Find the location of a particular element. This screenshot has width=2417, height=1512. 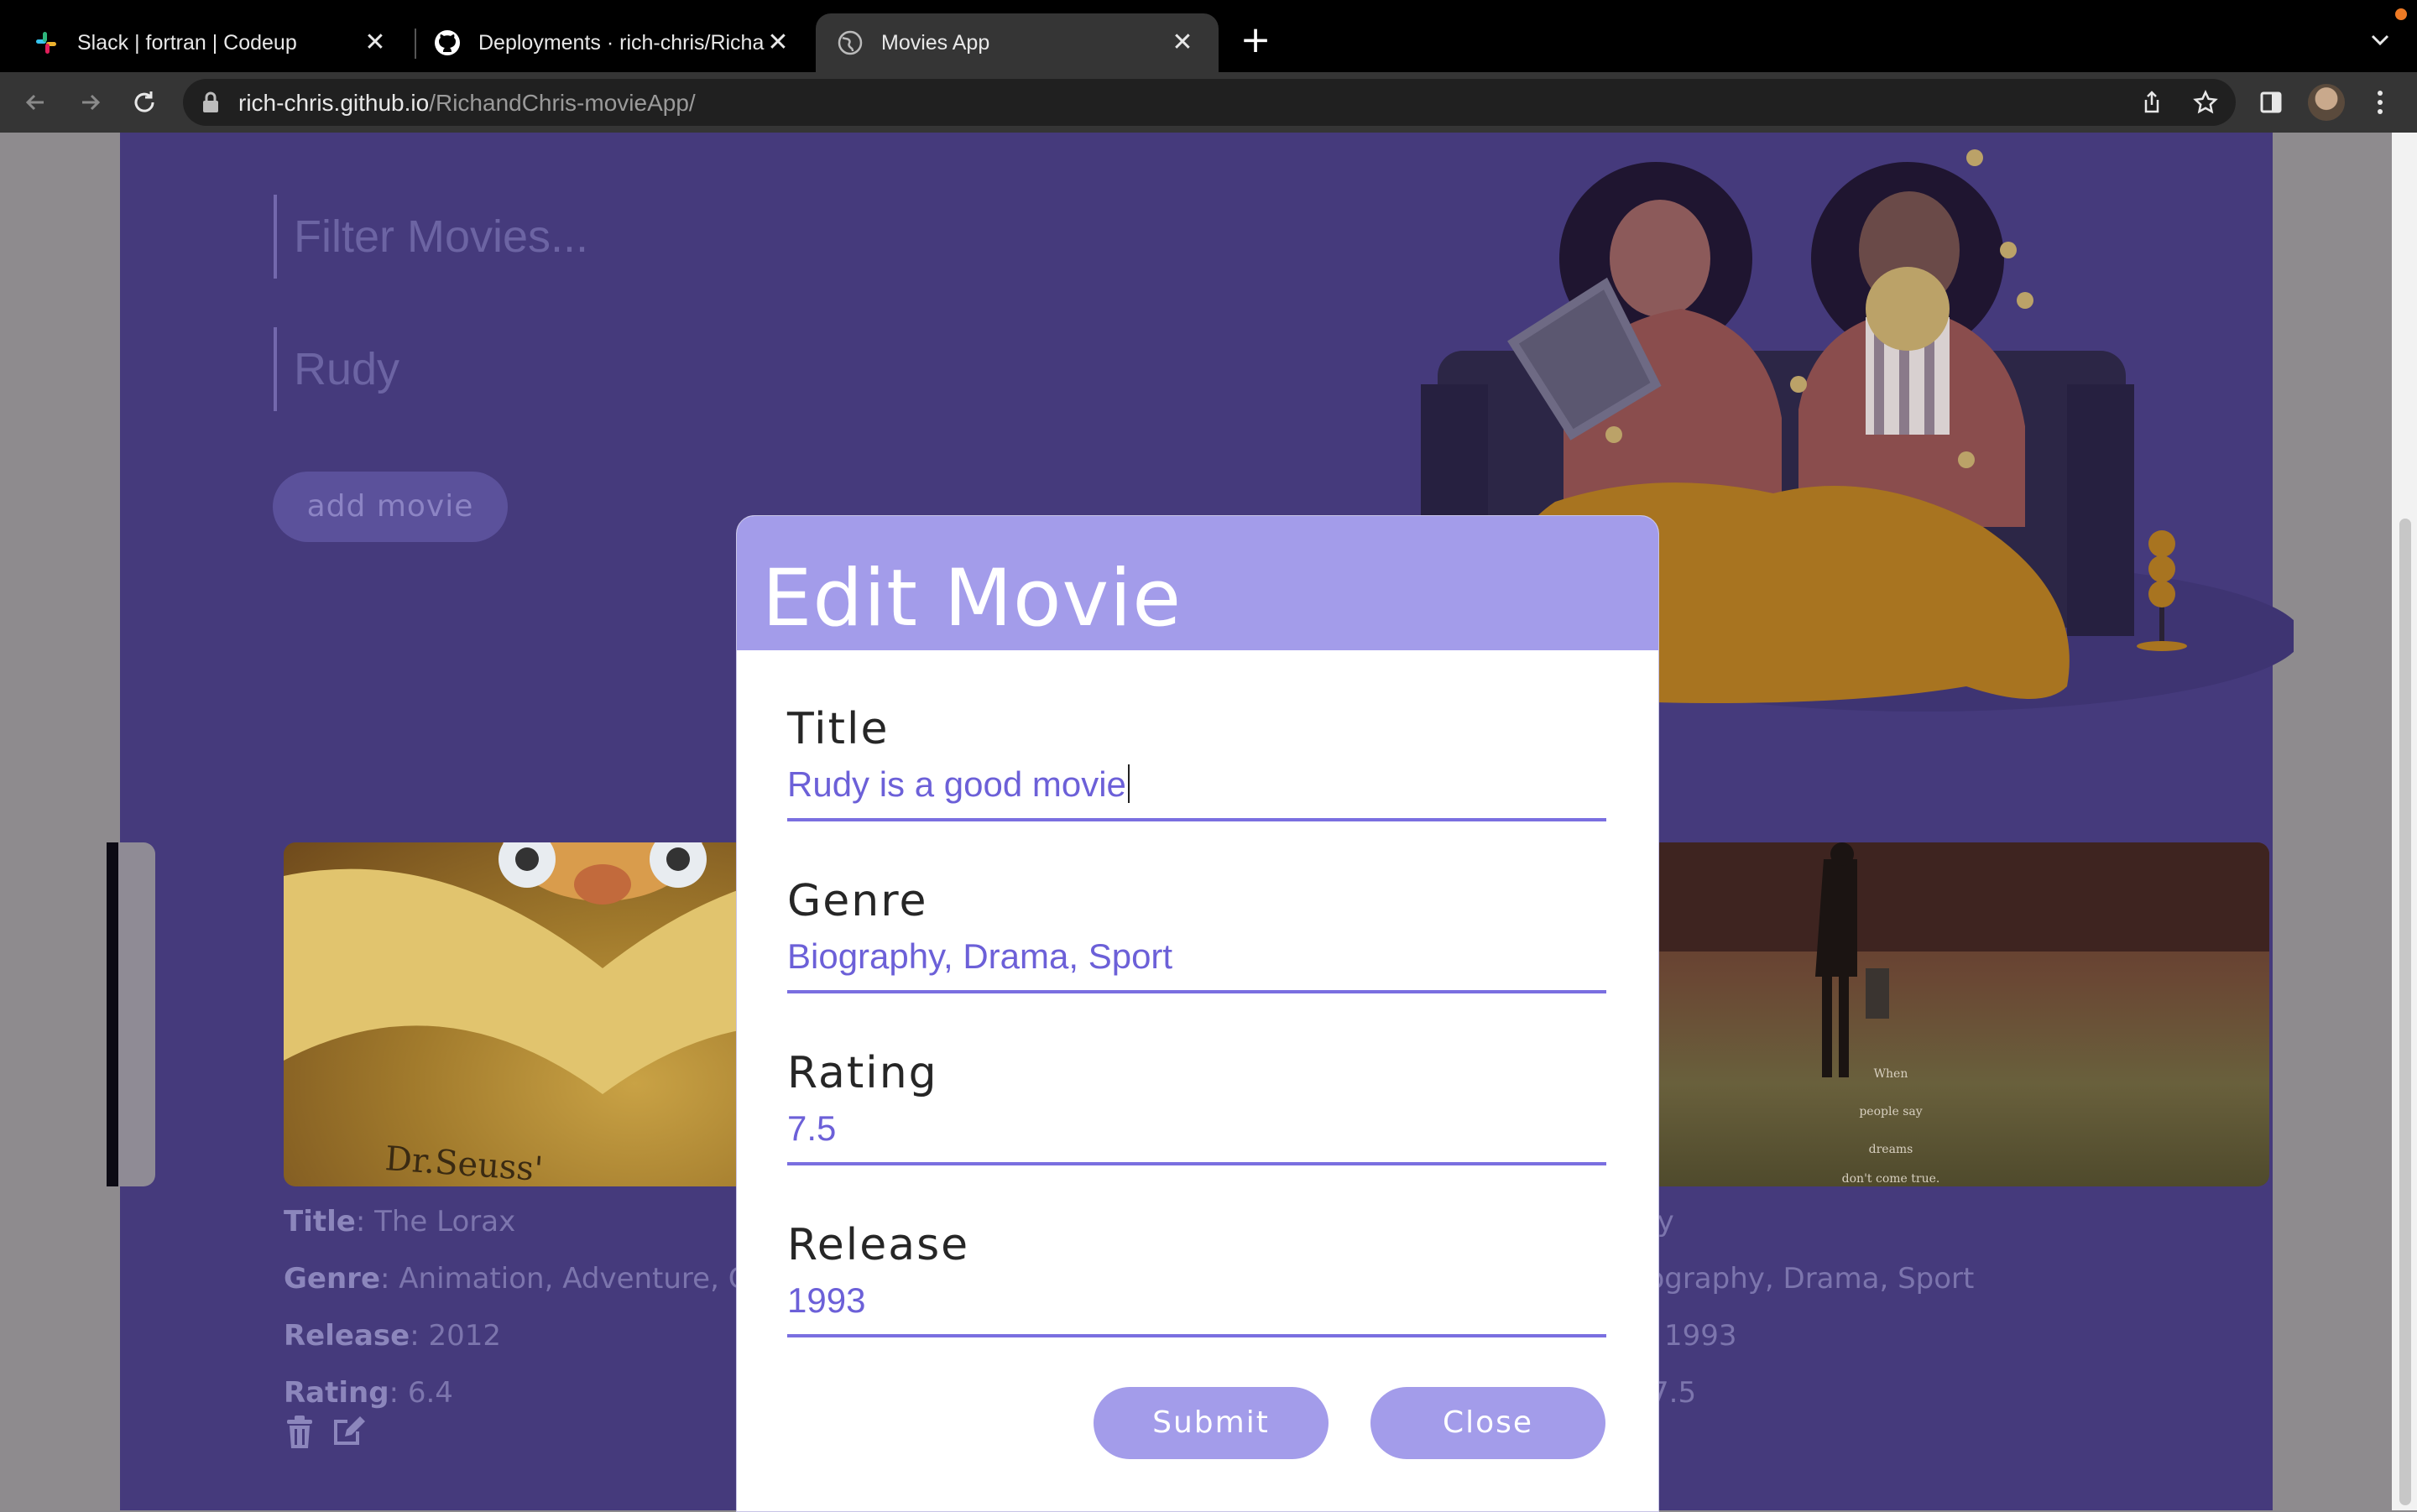

globe-icon is located at coordinates (850, 43).